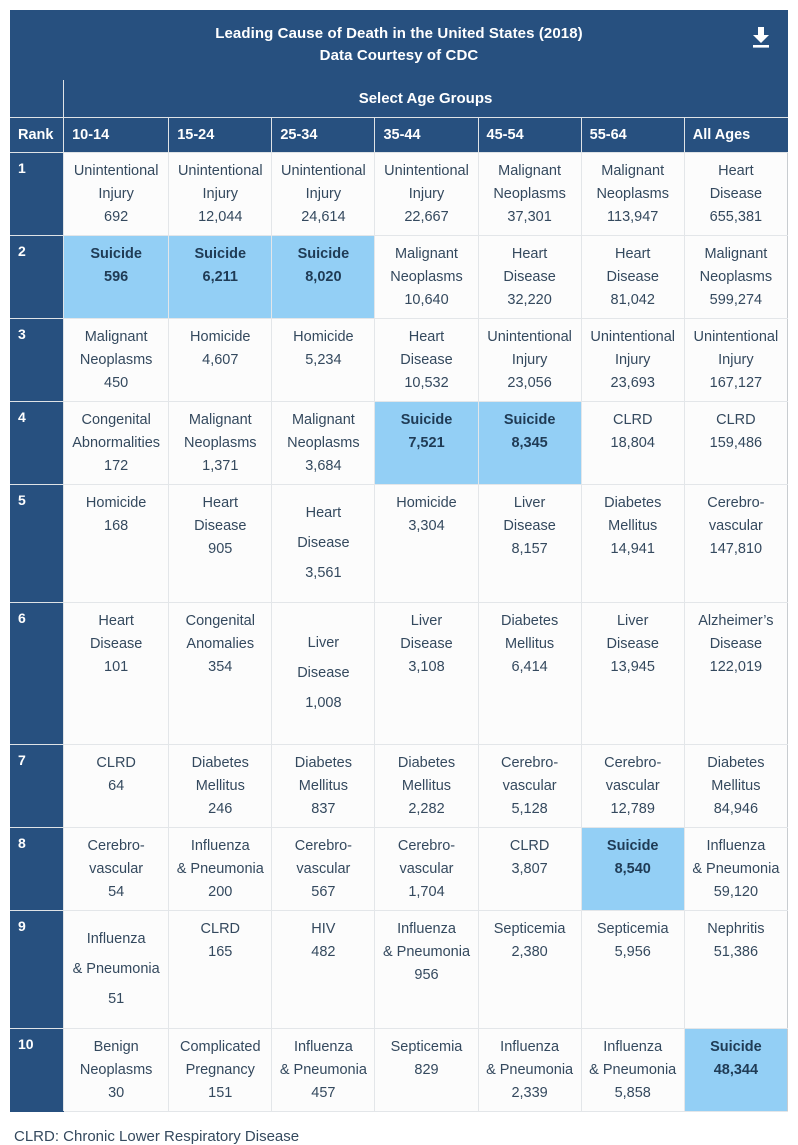 This screenshot has height=1145, width=798. I want to click on death-count: 956, so click(426, 975).